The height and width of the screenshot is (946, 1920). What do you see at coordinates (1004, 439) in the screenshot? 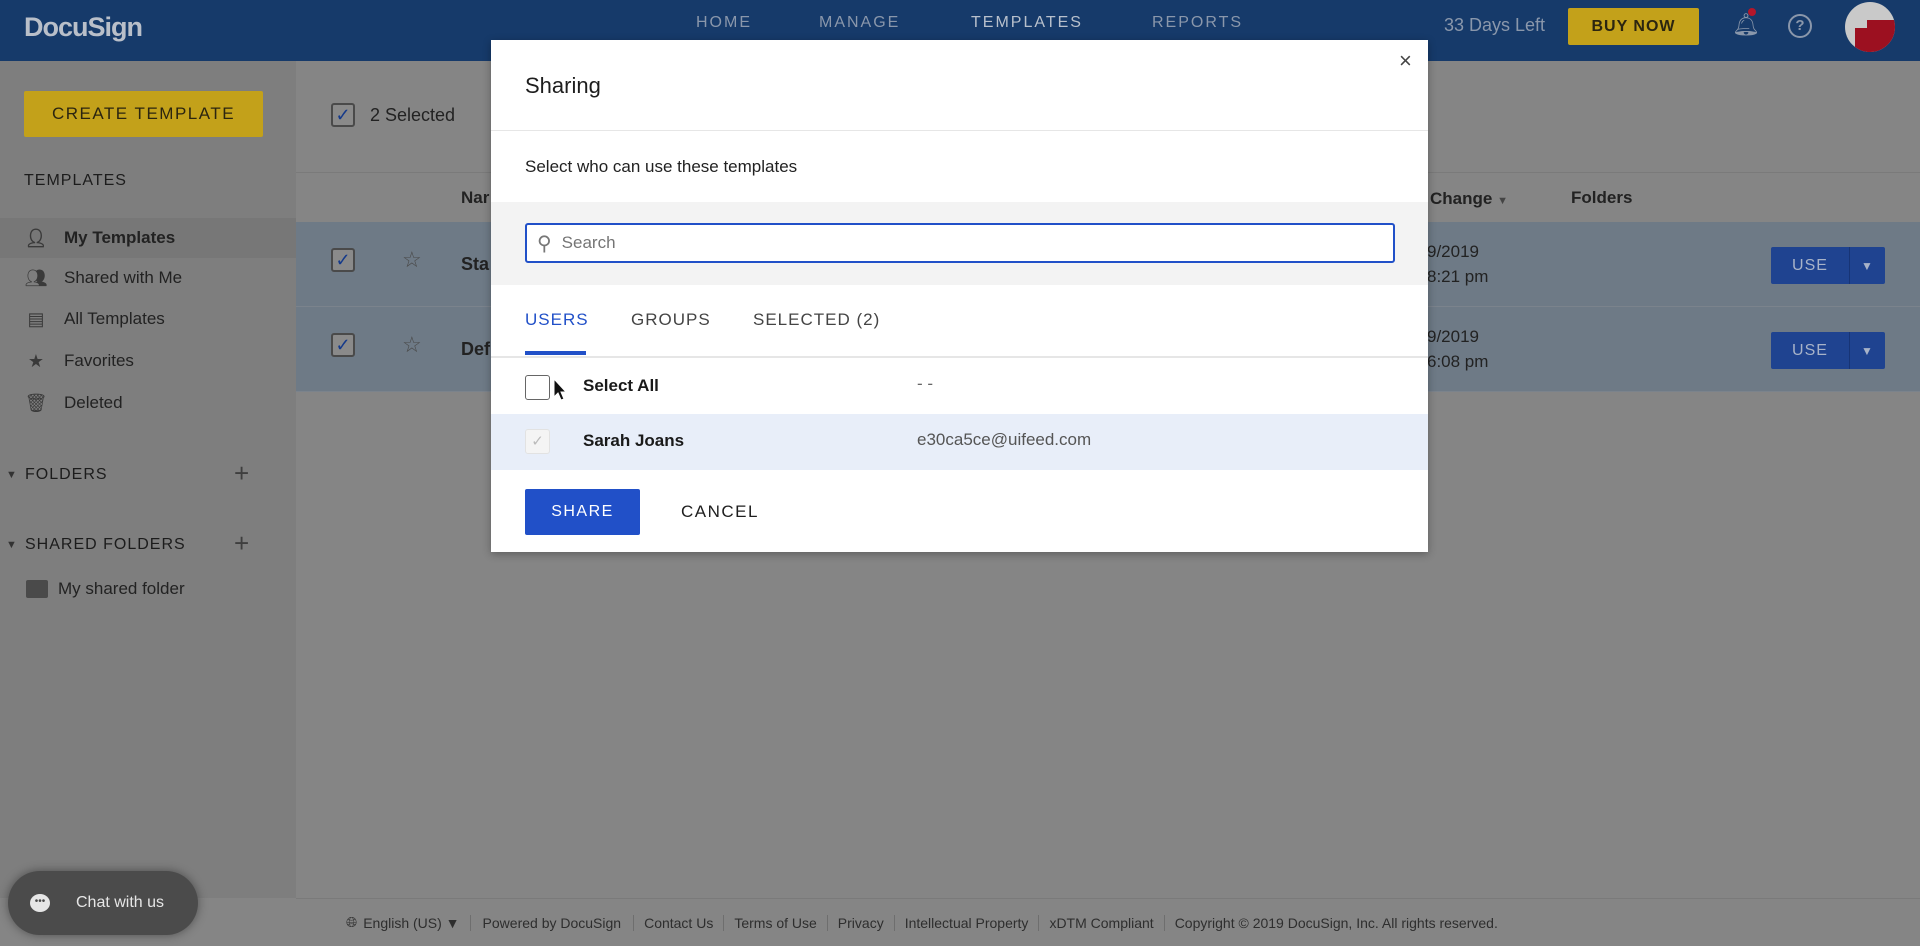
I see `user-email: e30ca5ce@uifeed.com` at bounding box center [1004, 439].